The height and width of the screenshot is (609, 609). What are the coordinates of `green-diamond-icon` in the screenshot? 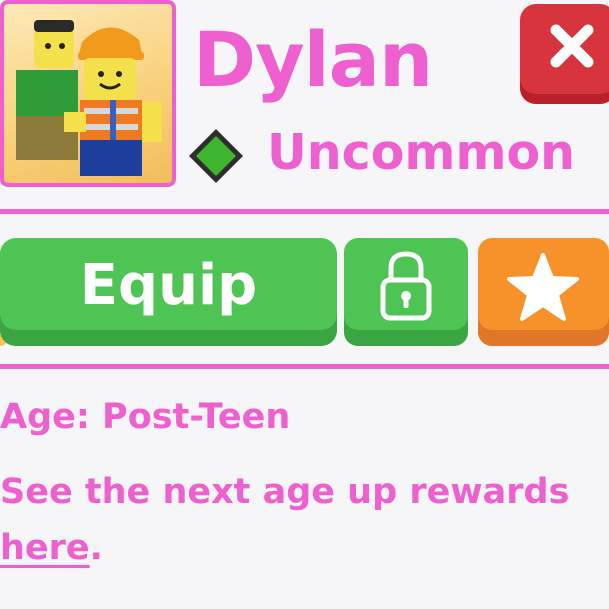 It's located at (216, 156).